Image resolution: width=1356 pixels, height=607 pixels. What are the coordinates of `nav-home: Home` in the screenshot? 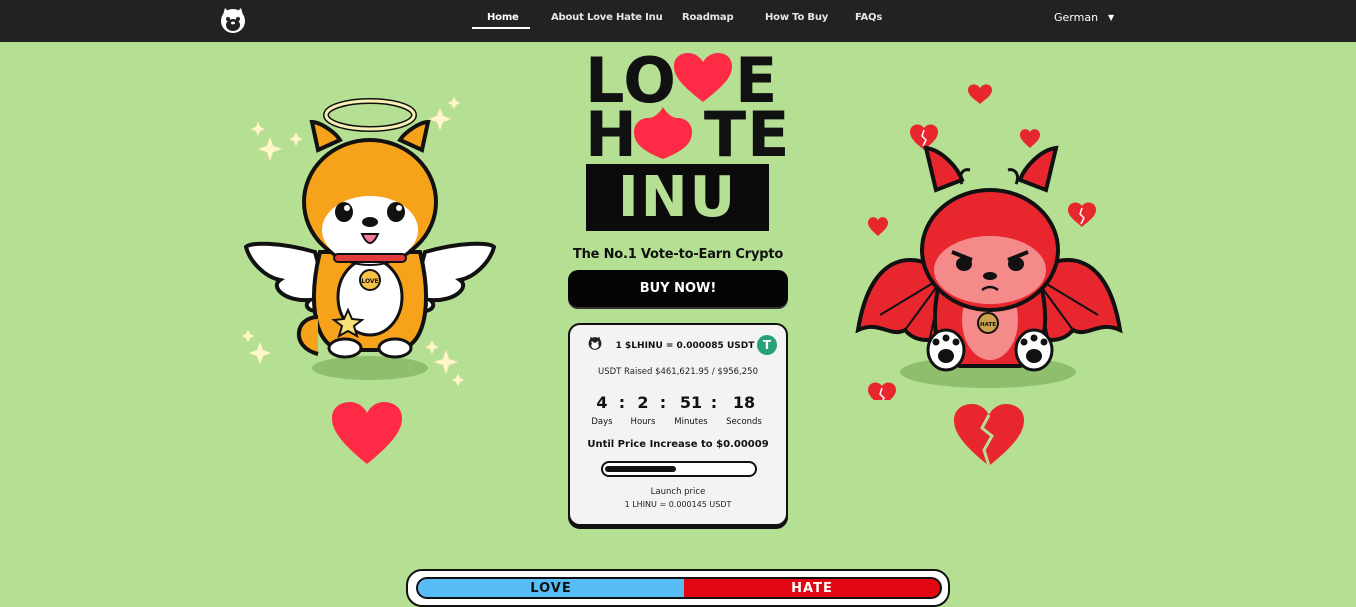 It's located at (503, 17).